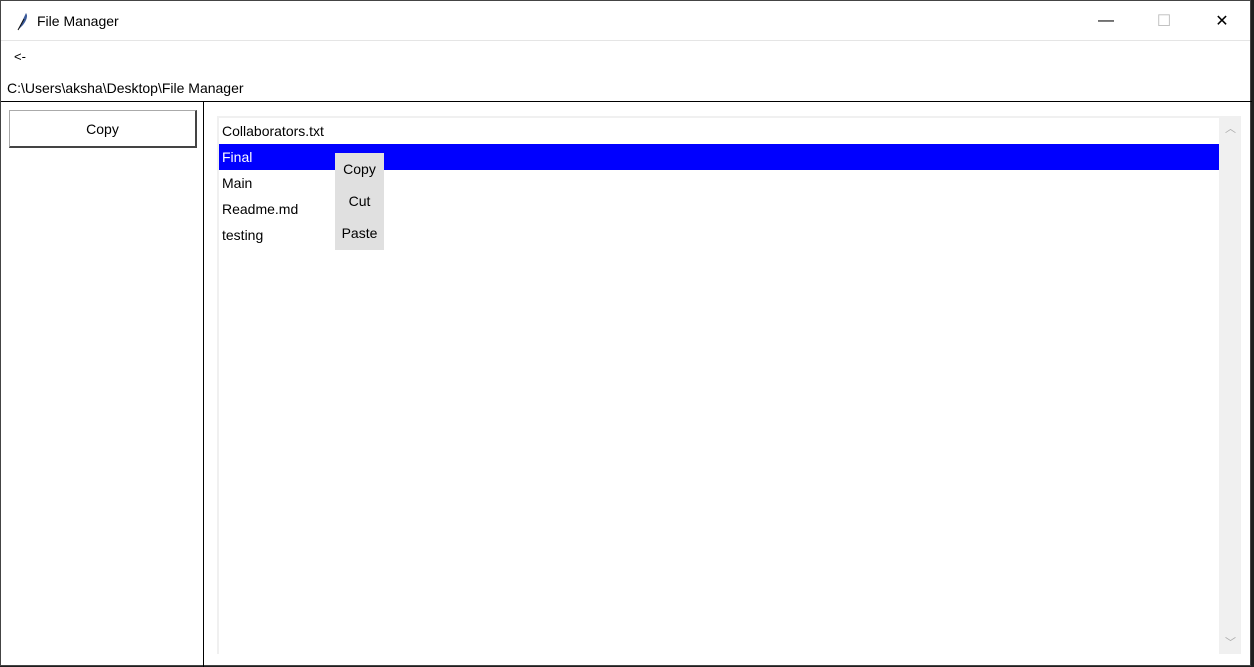  Describe the element at coordinates (1230, 642) in the screenshot. I see `scroll-down-icon: ﹀` at that location.